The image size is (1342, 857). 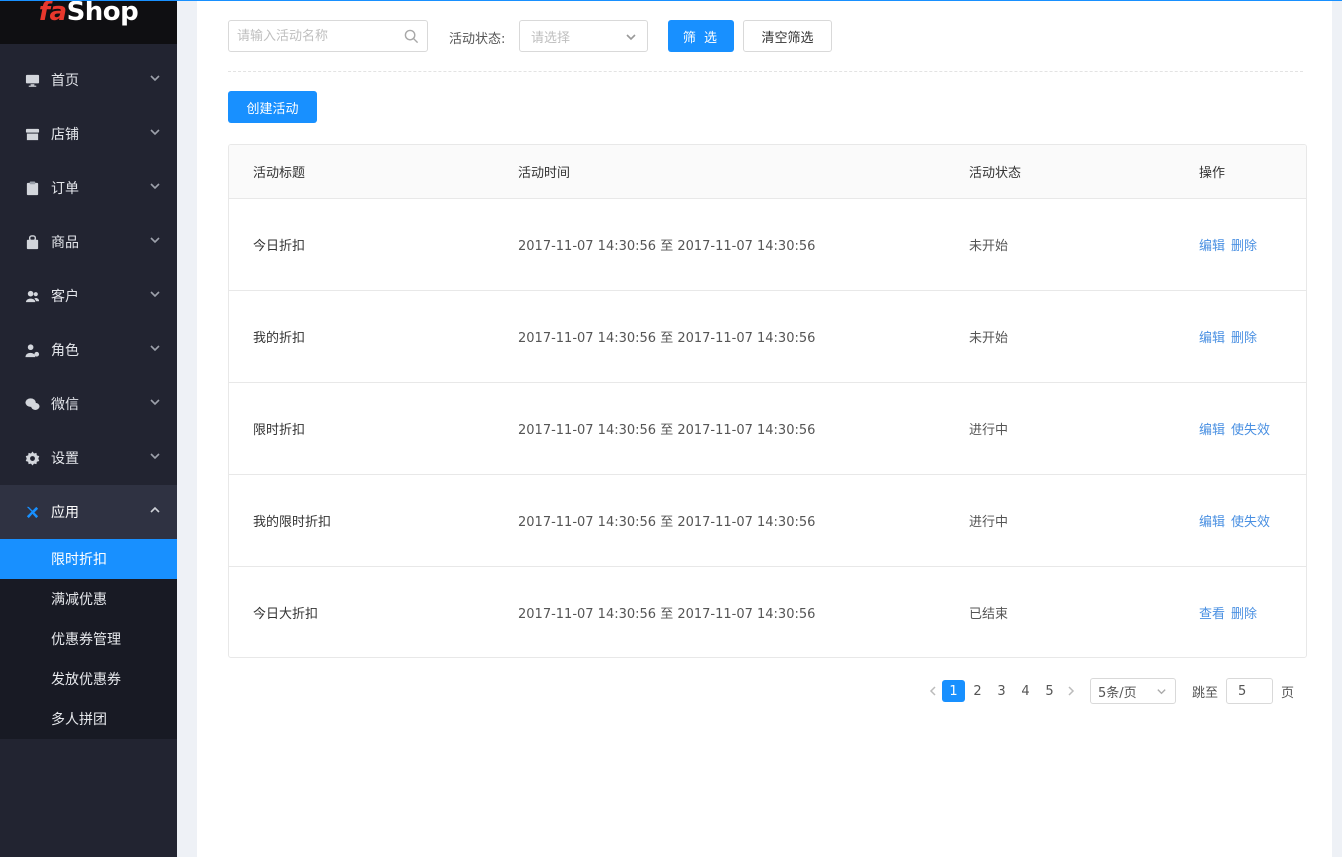 I want to click on view-link: 查看, so click(x=1212, y=614).